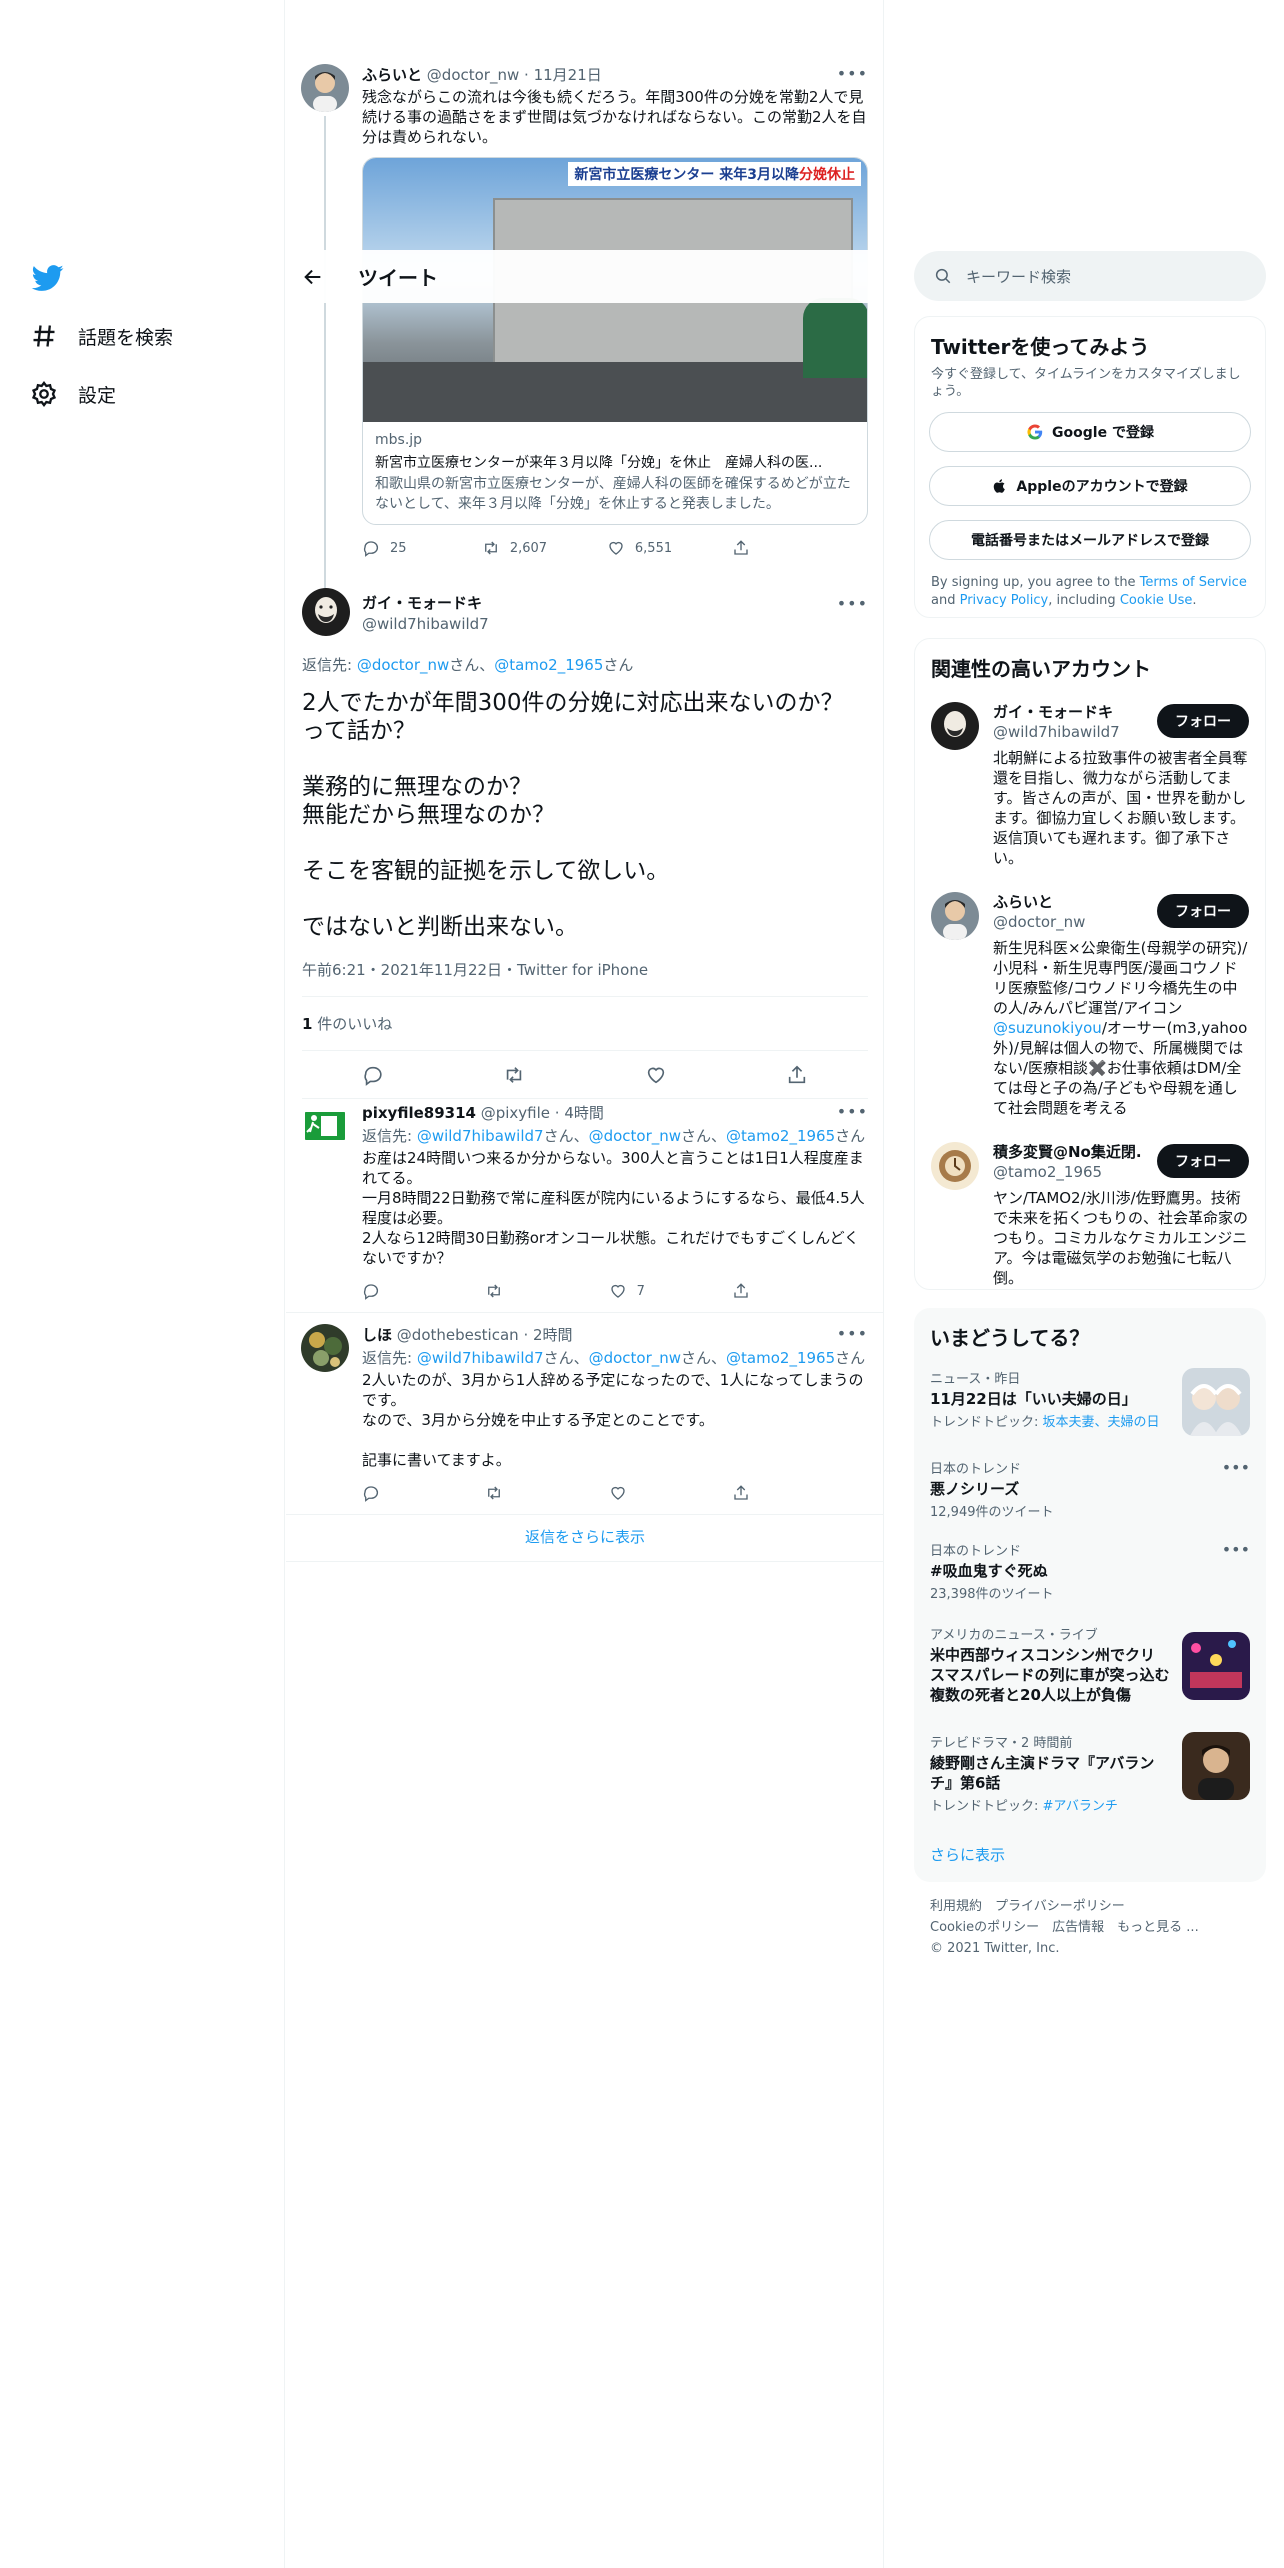  Describe the element at coordinates (1090, 1571) in the screenshot. I see `trend-item: 日本のトレンド #吸血鬼すぐ死ぬ 23,398件のツイート •••` at that location.